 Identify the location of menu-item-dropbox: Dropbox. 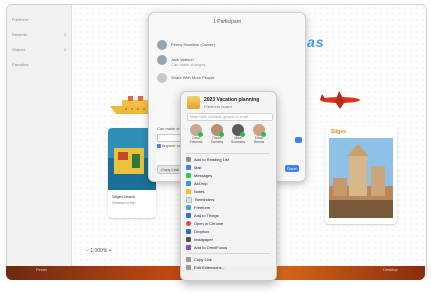
(229, 231).